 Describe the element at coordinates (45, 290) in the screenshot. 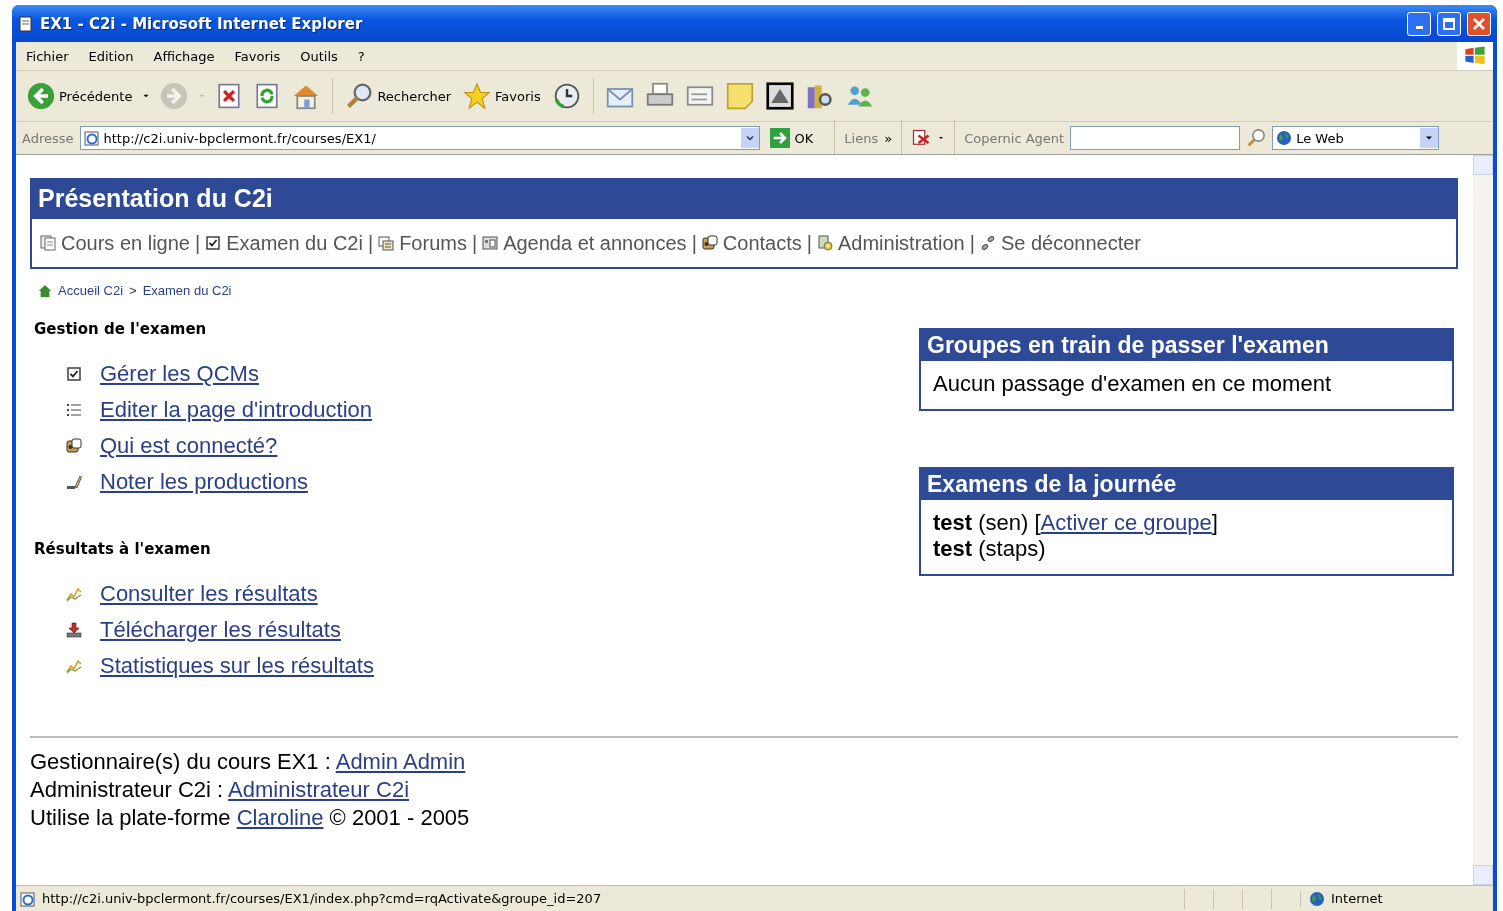

I see `house-icon` at that location.